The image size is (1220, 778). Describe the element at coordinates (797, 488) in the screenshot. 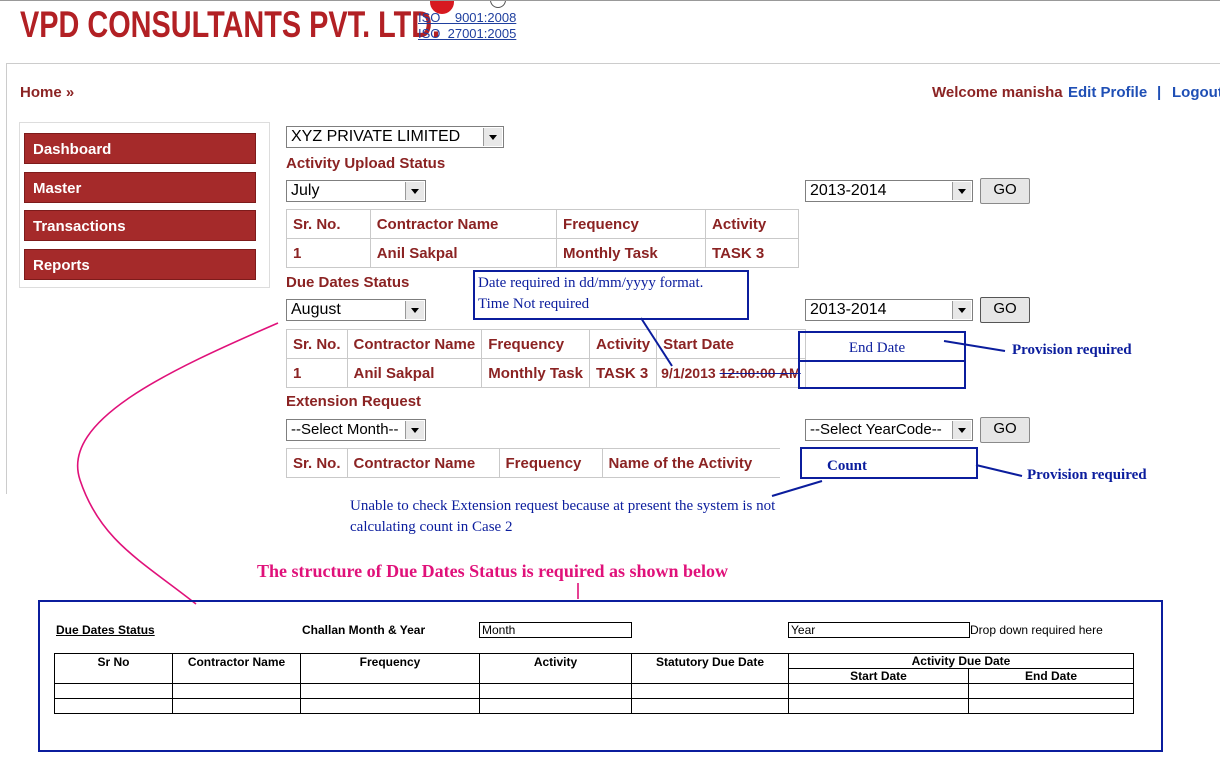

I see `extension-note-pointer` at that location.